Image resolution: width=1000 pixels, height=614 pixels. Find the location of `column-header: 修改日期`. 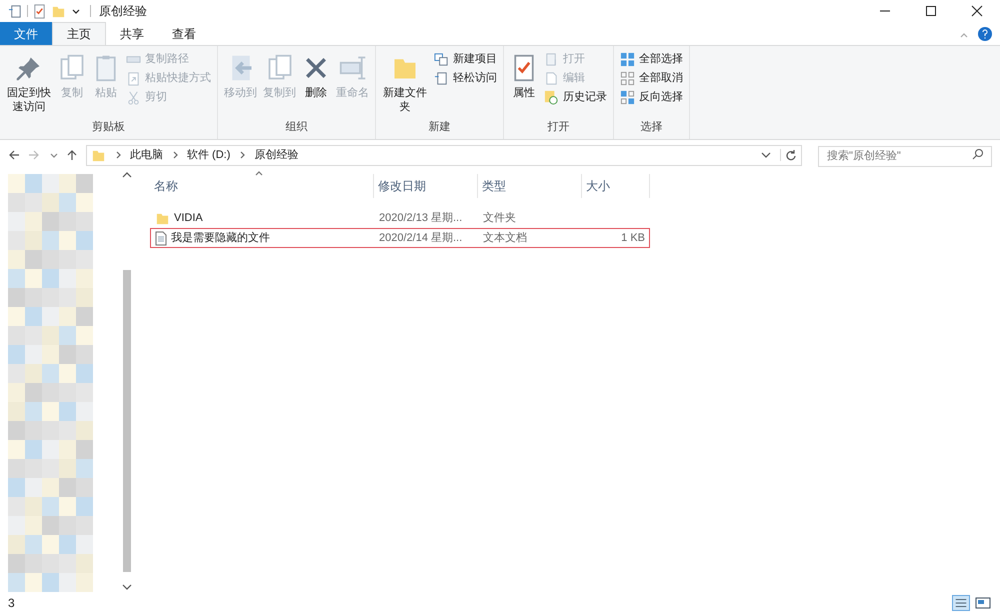

column-header: 修改日期 is located at coordinates (426, 186).